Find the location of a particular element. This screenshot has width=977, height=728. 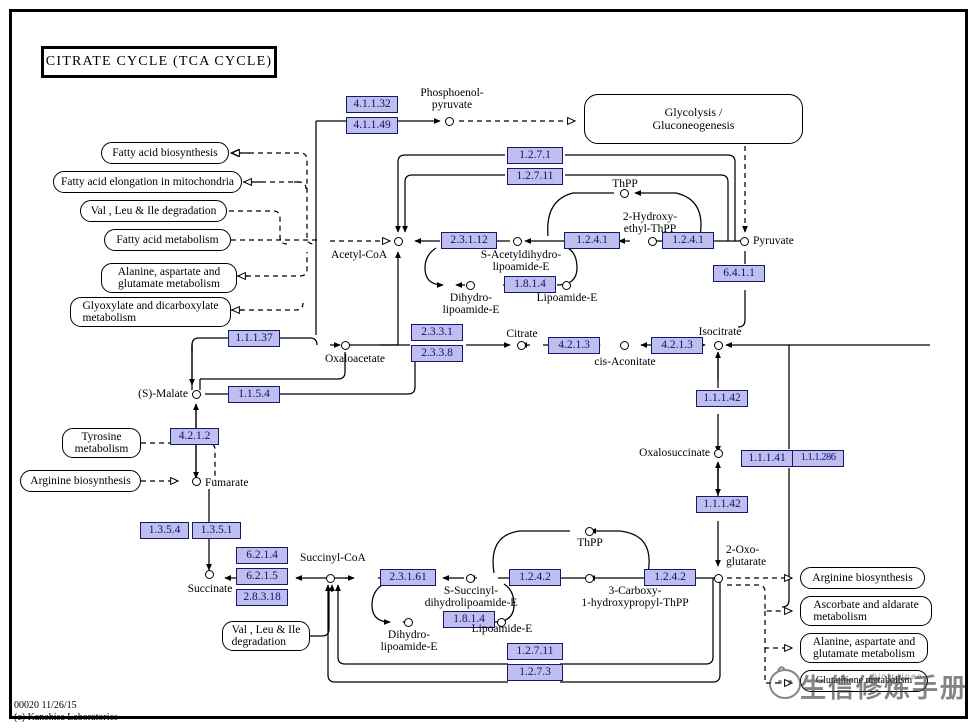

enzyme-box-2-3-1-61: 2.3.1.61 is located at coordinates (408, 577).